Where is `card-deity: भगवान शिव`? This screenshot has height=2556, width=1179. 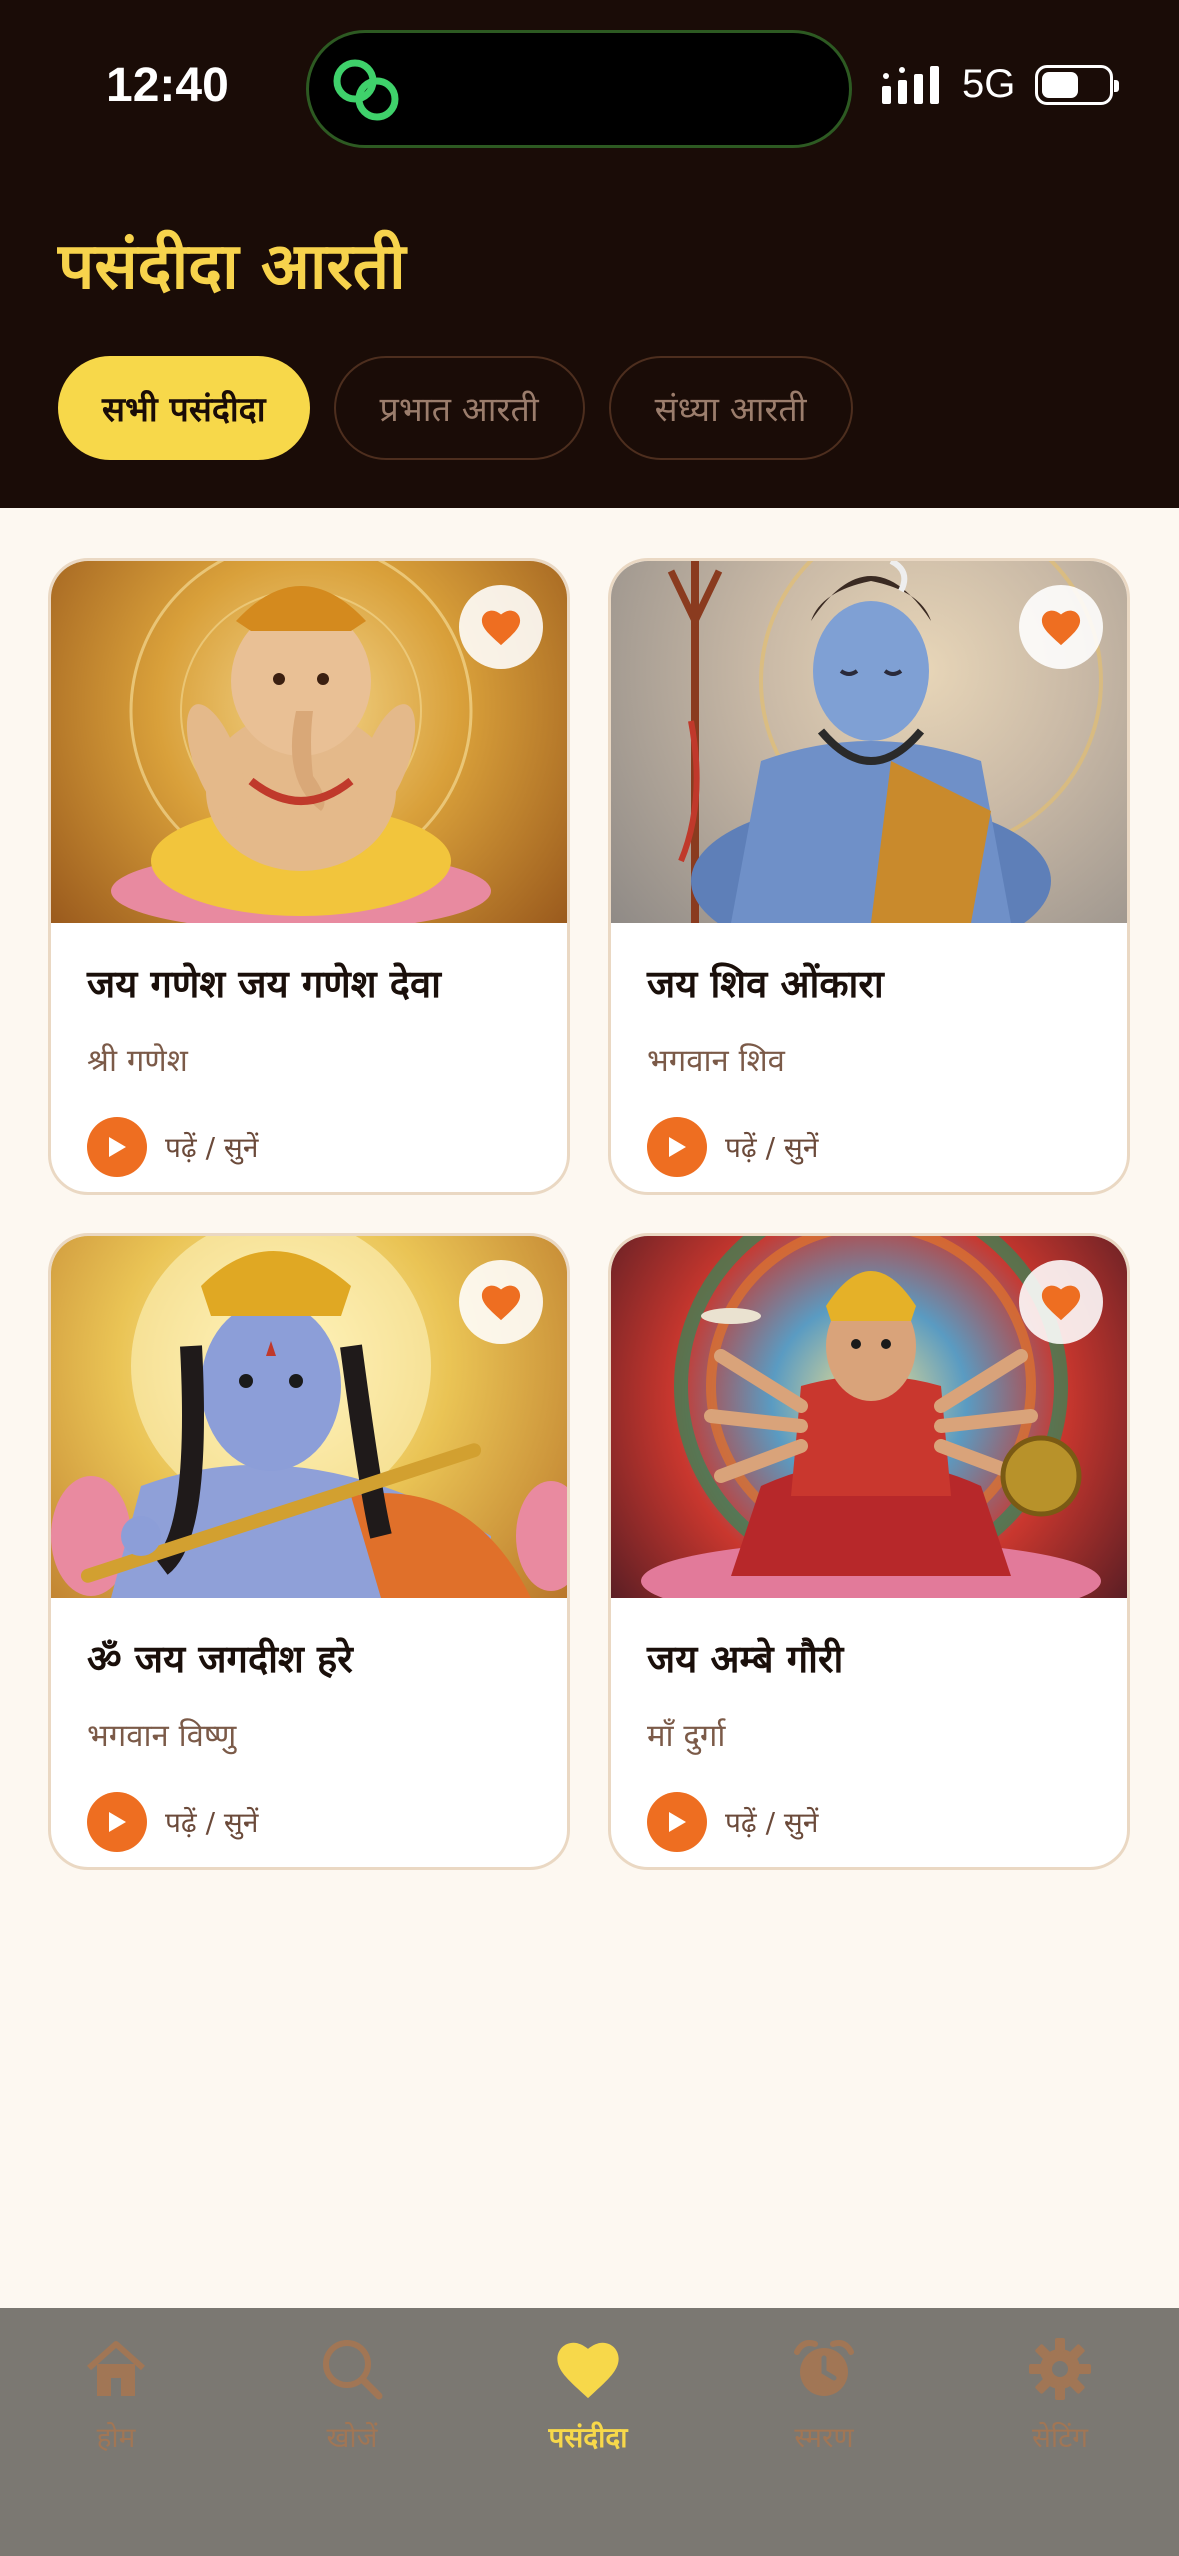 card-deity: भगवान शिव is located at coordinates (716, 1061).